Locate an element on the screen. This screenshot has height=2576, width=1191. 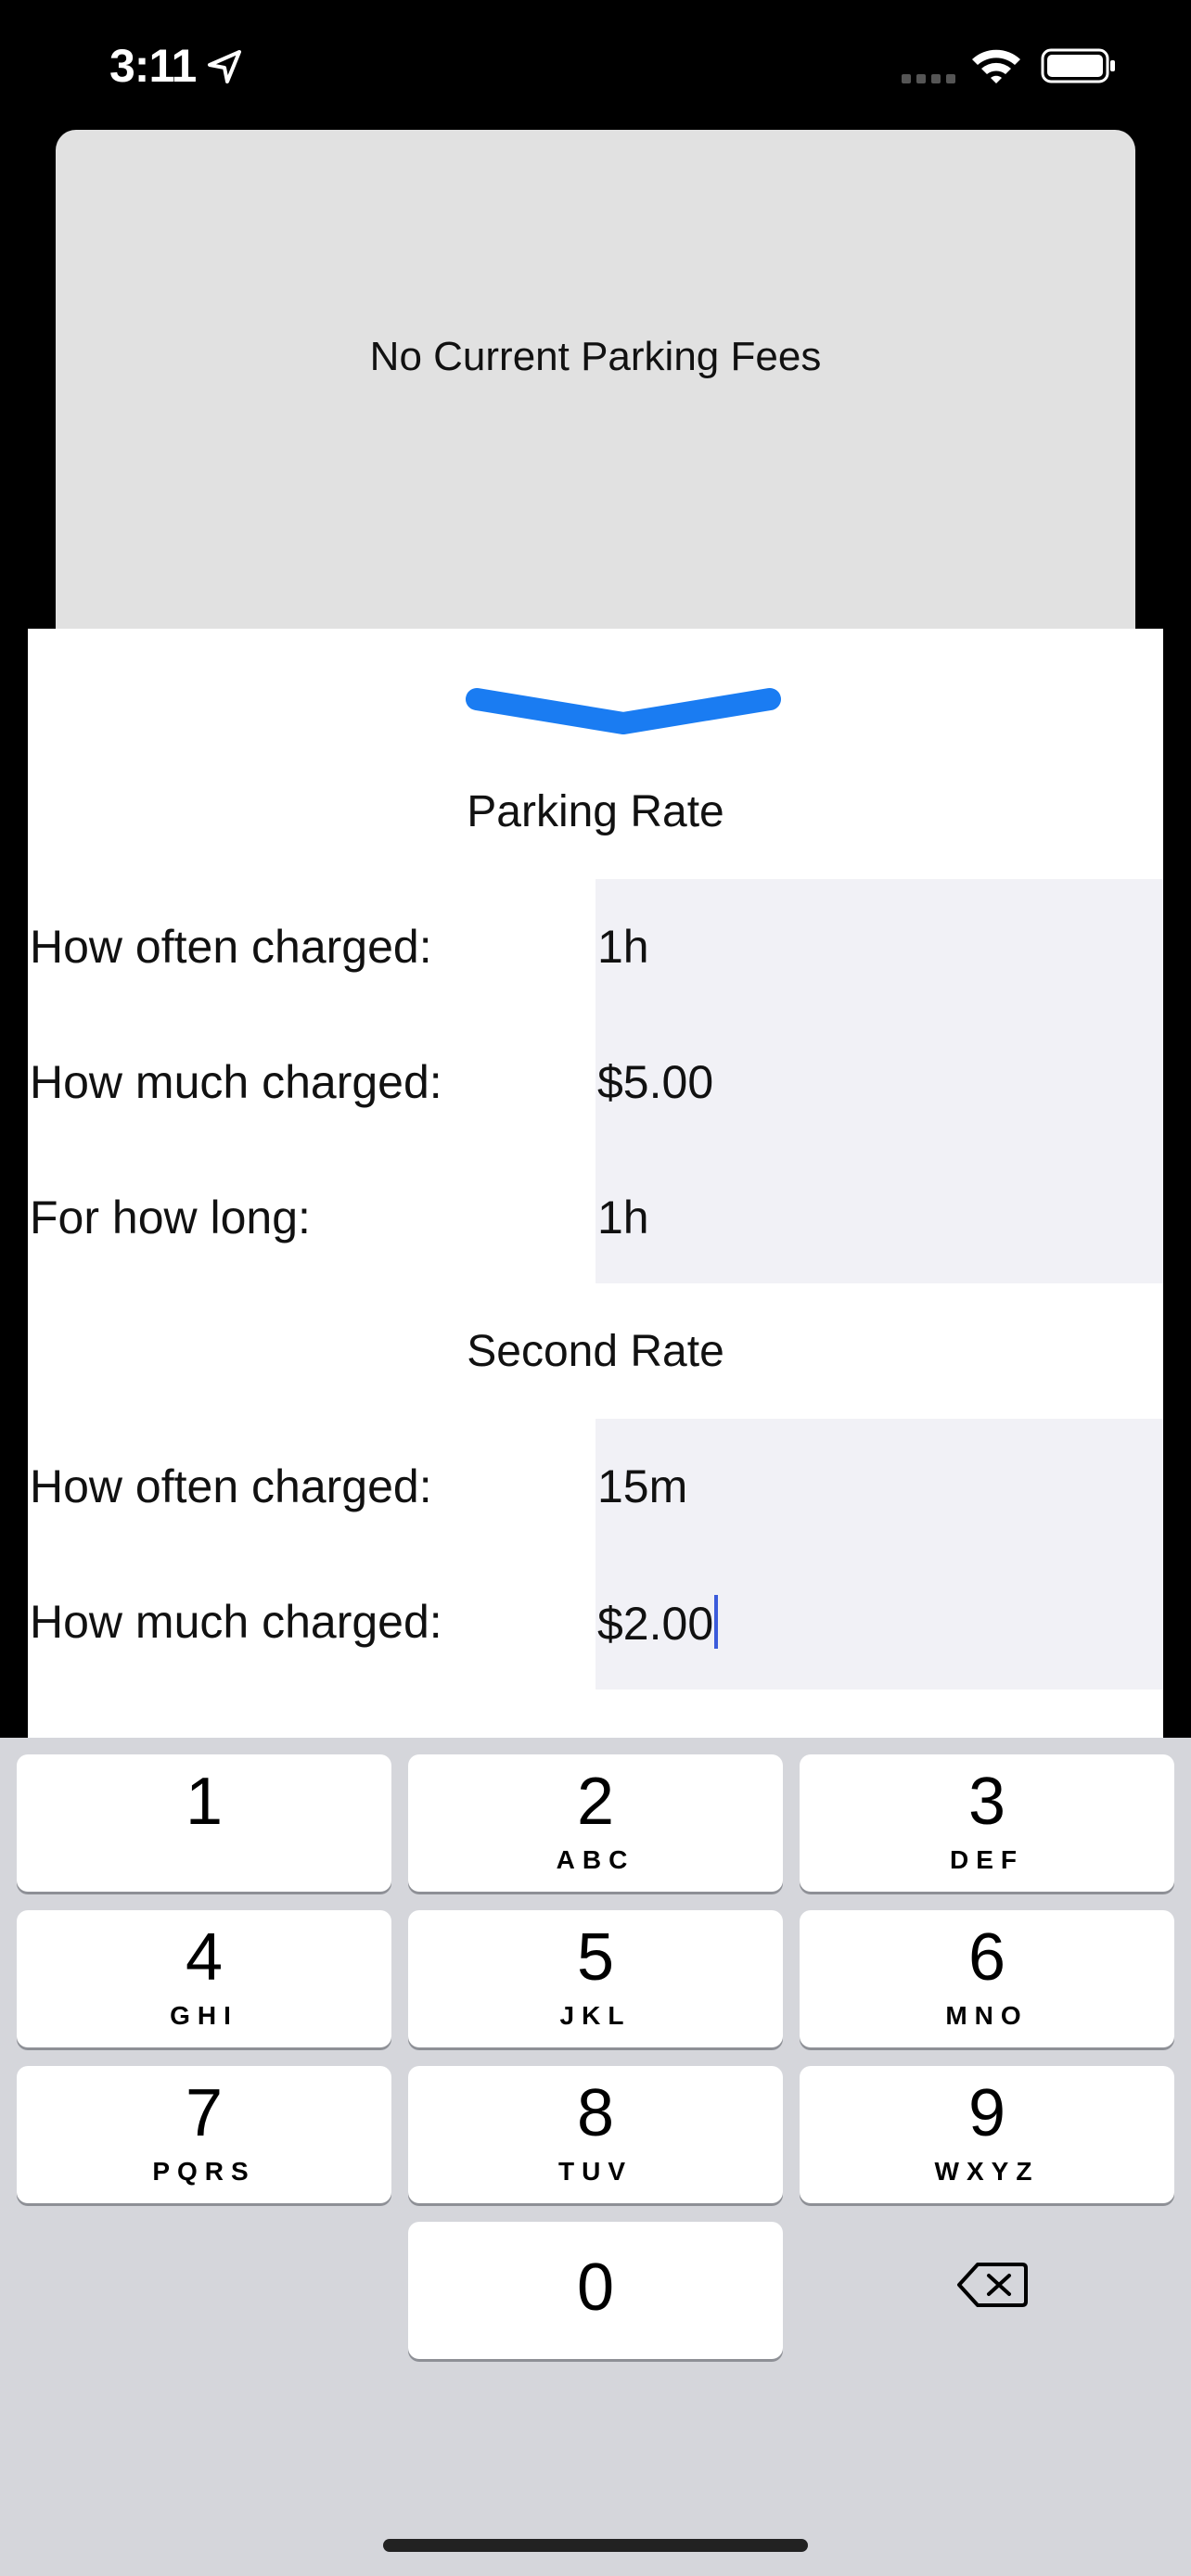
status-bar: 3:11 is located at coordinates (595, 65).